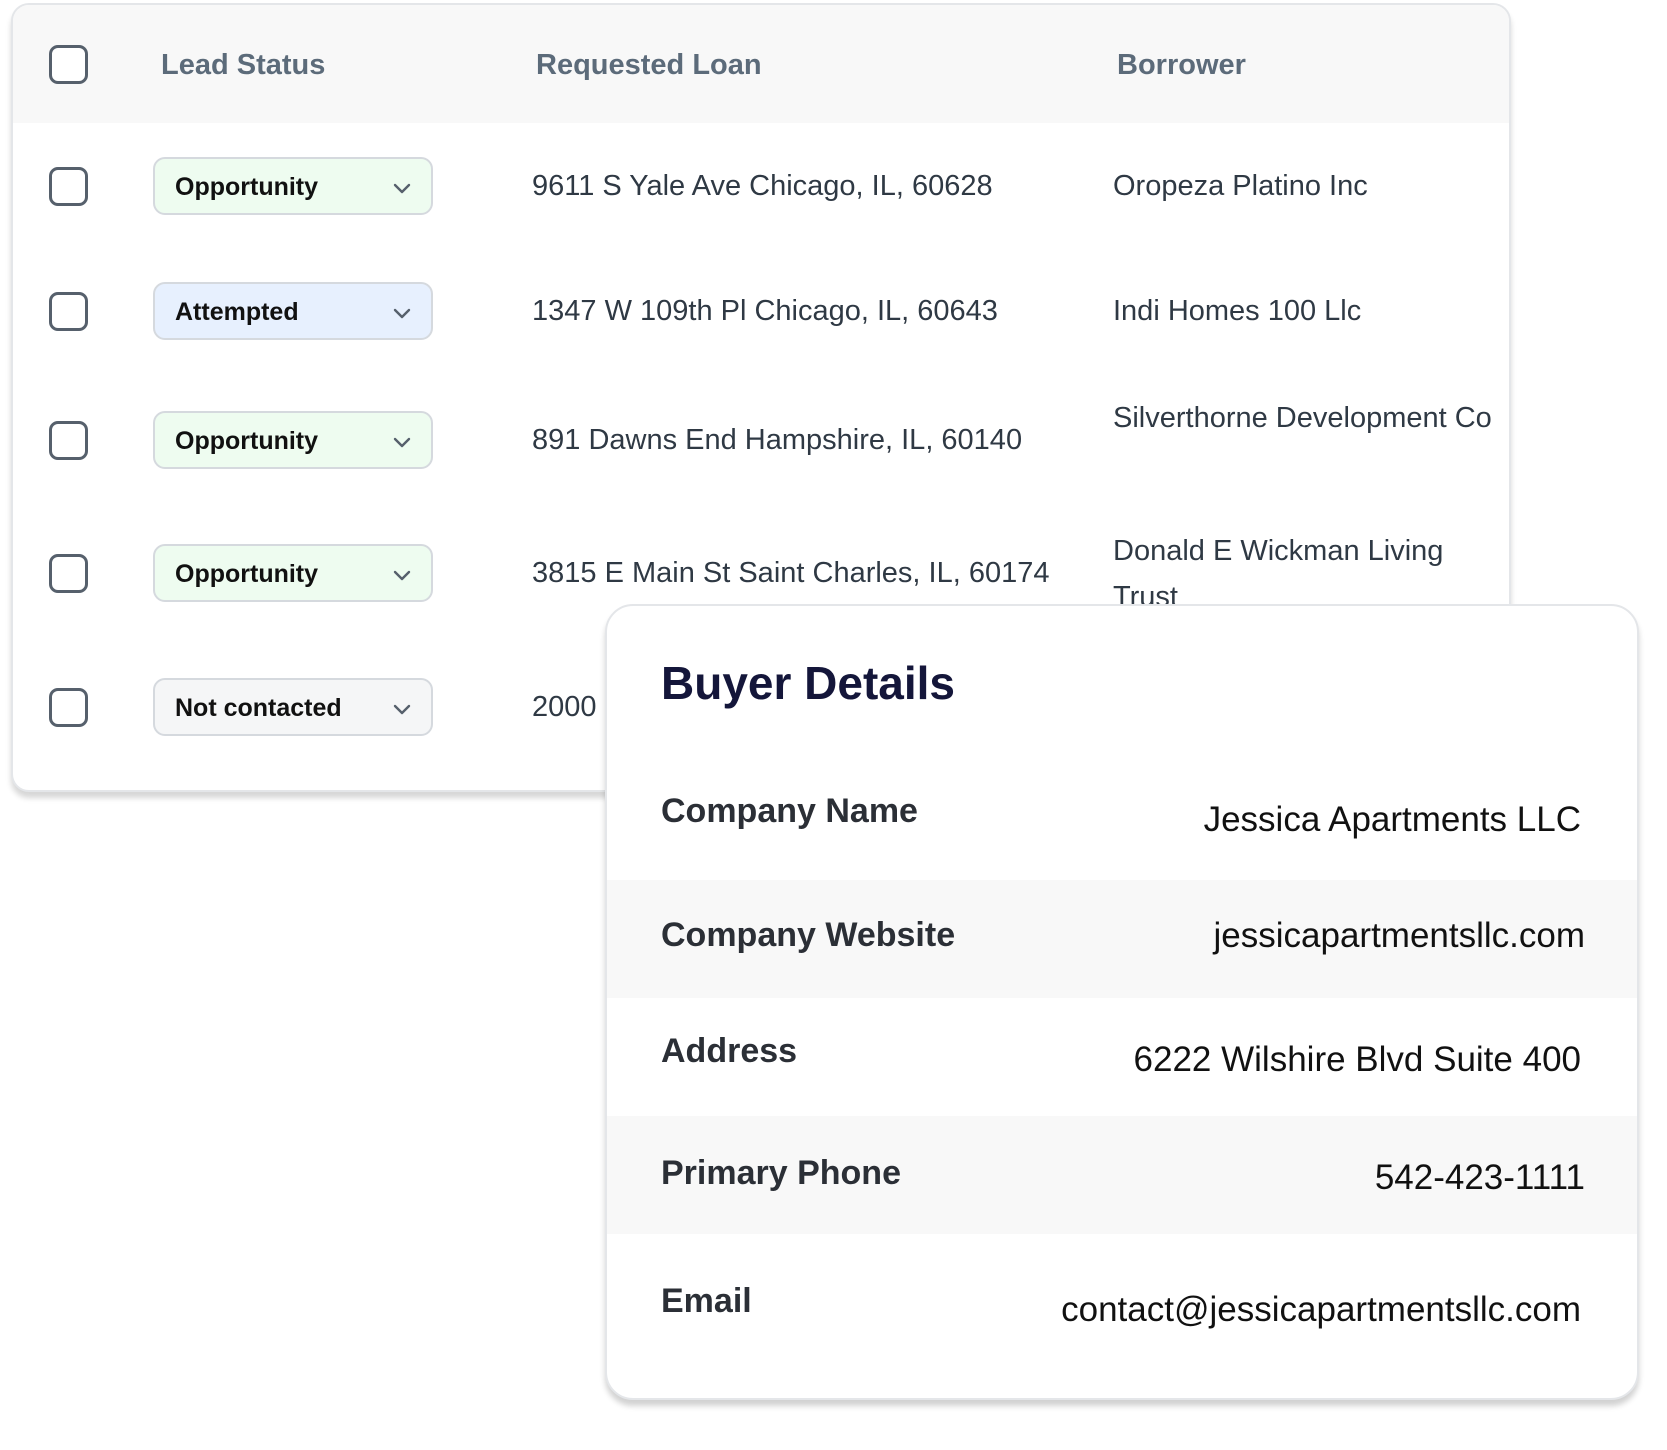  I want to click on detail-row-email: Email contact@jessicapartmentsllc.com, so click(1122, 1293).